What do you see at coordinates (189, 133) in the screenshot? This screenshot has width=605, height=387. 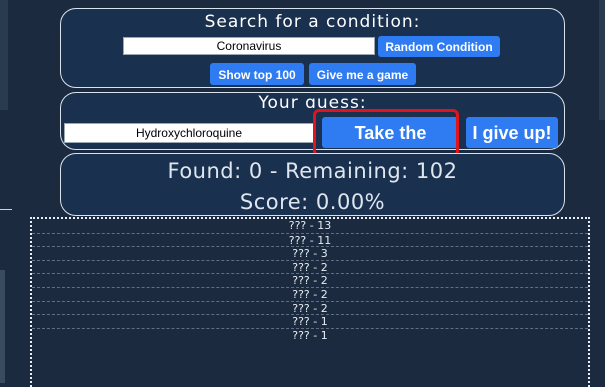 I see `guess-input` at bounding box center [189, 133].